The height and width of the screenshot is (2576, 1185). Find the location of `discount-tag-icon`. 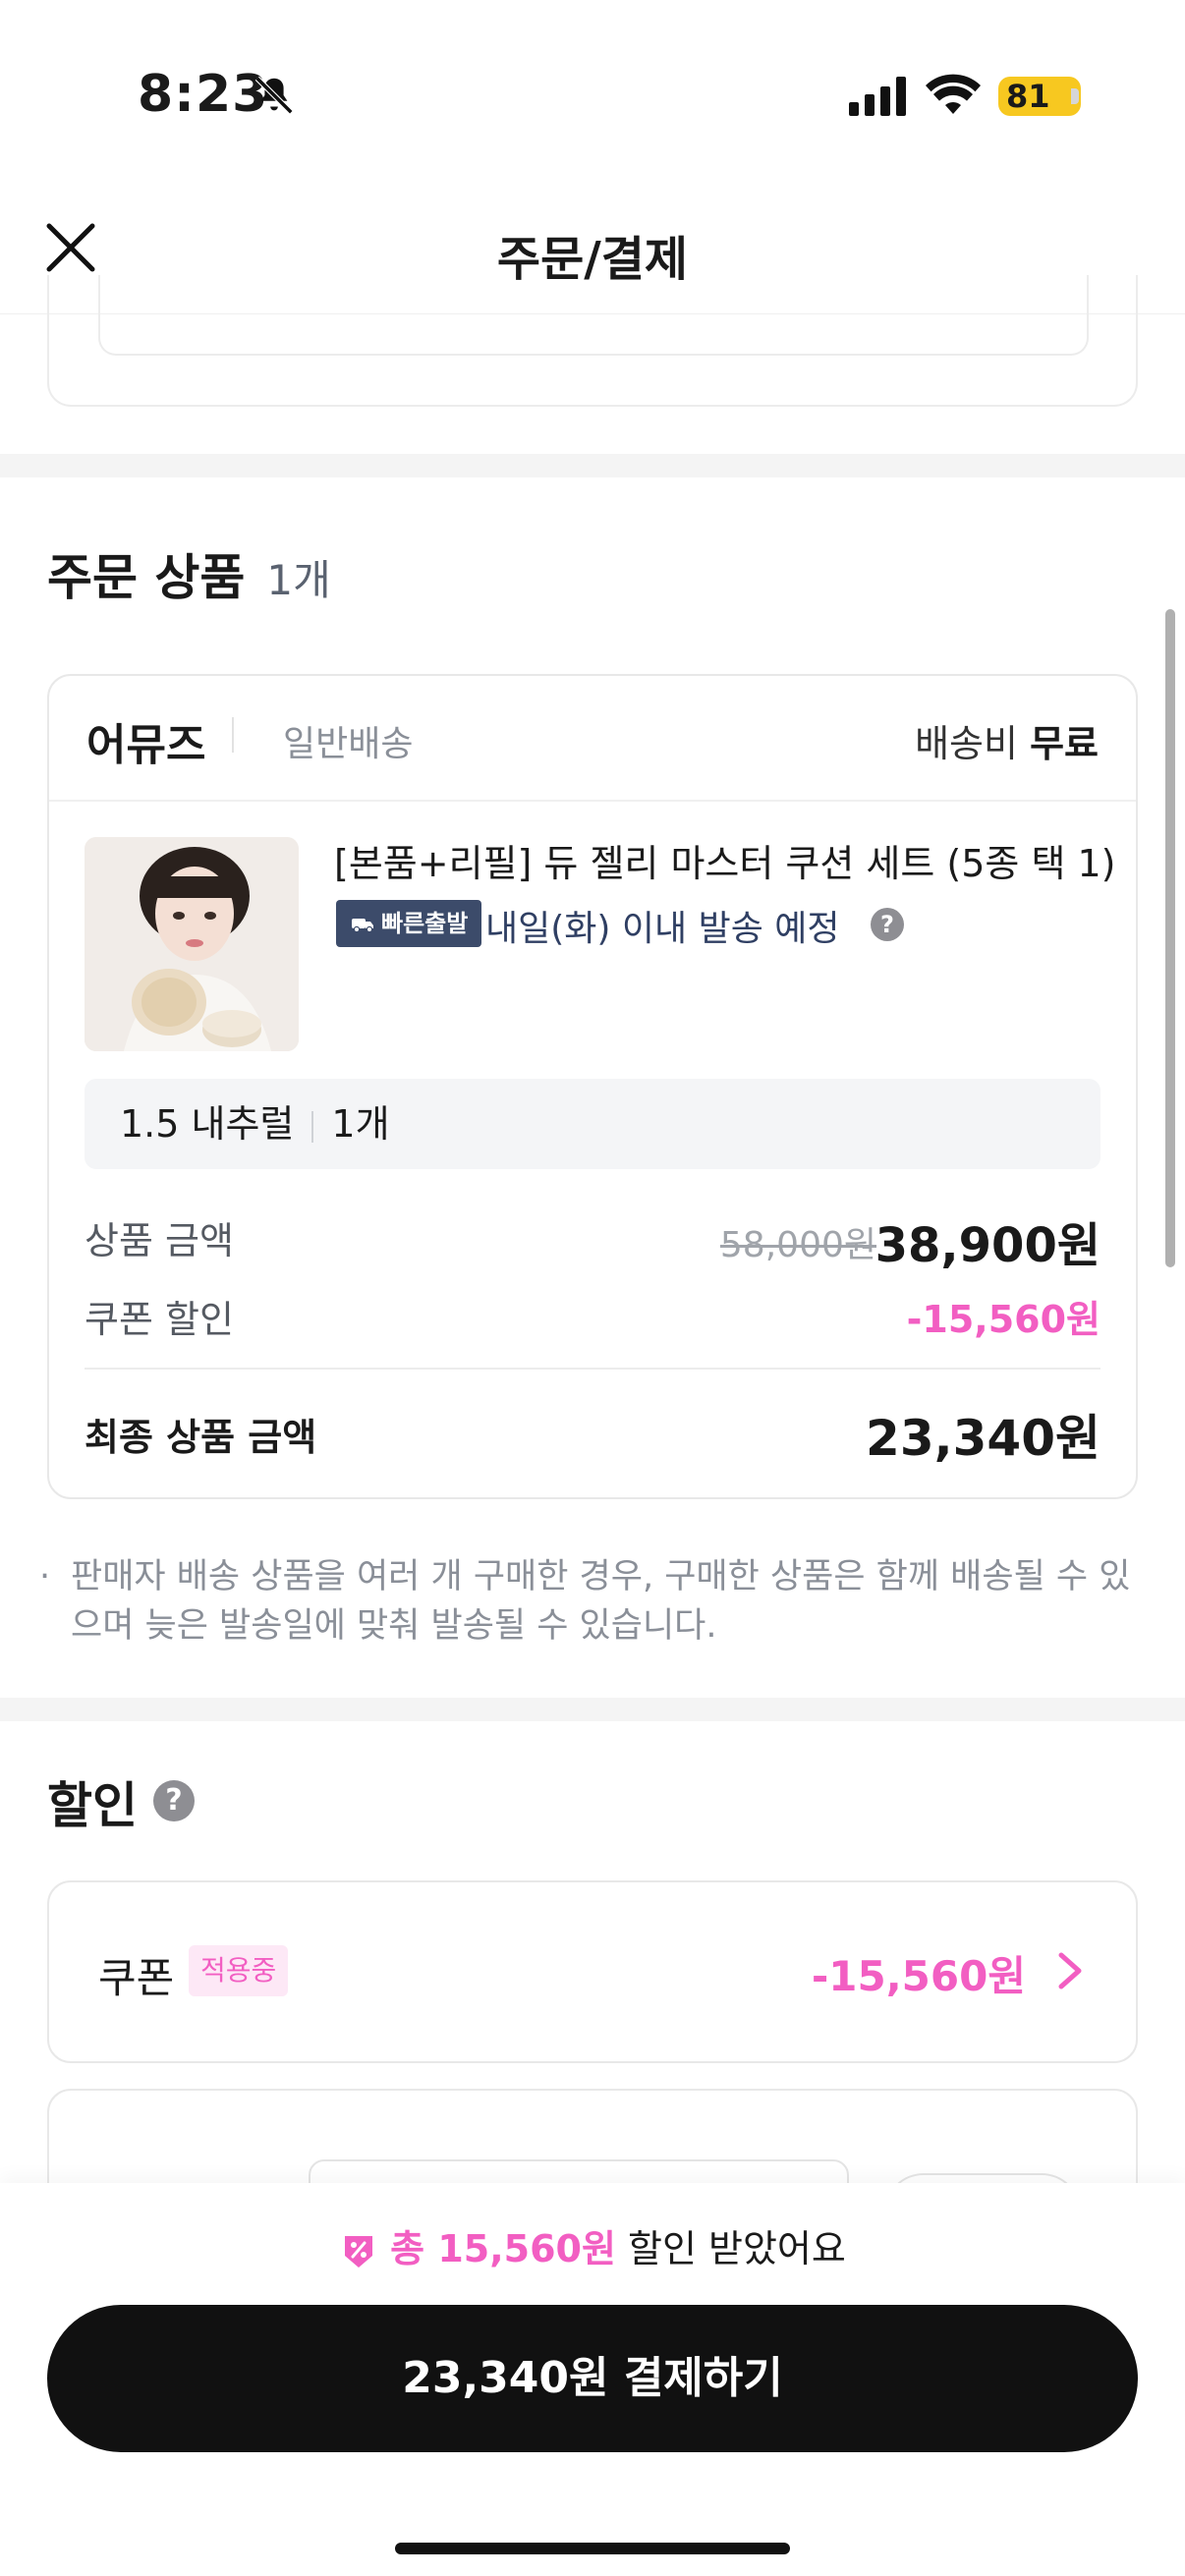

discount-tag-icon is located at coordinates (359, 2251).